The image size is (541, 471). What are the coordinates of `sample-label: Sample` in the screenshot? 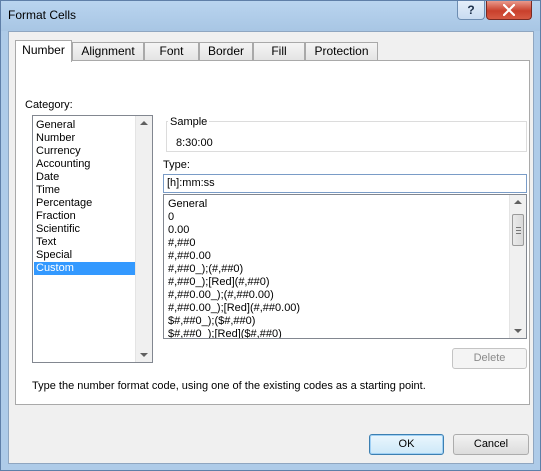 It's located at (189, 122).